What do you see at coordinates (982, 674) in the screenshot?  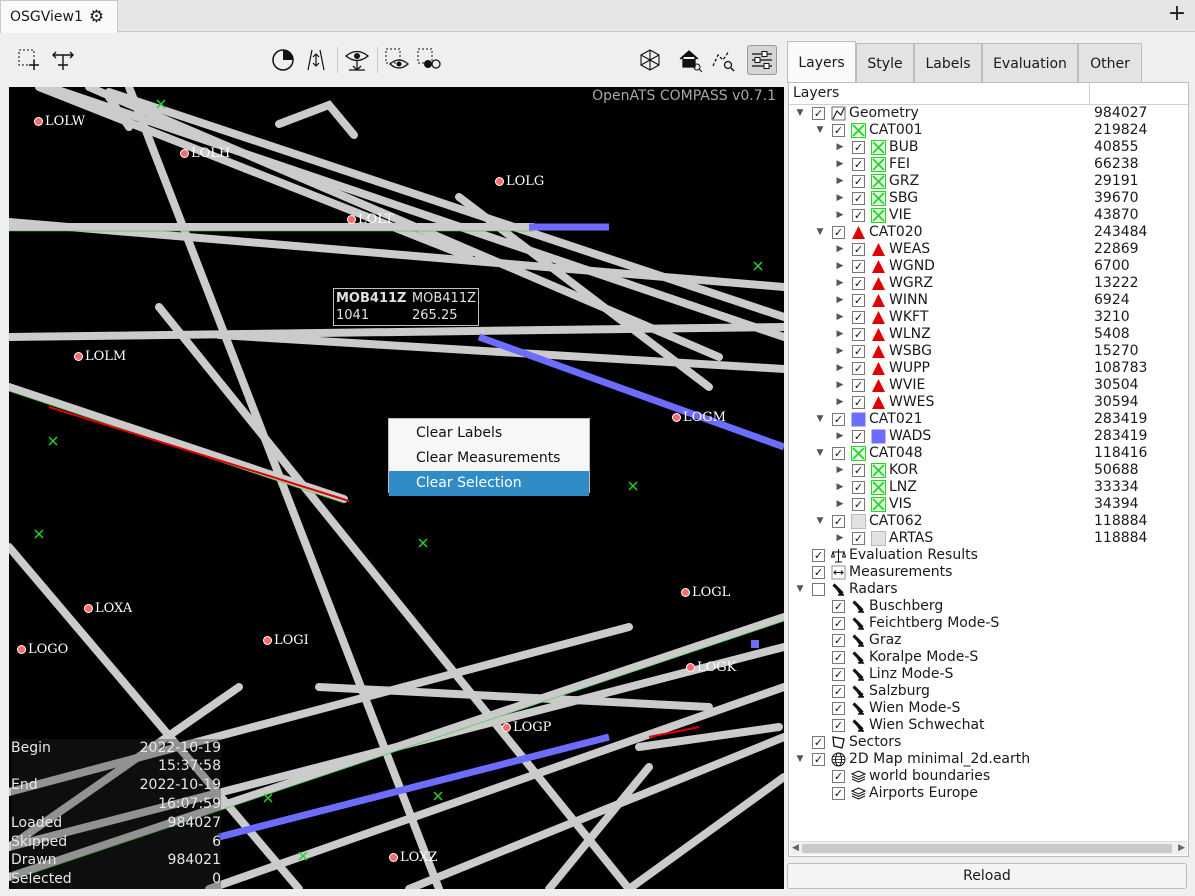 I see `layer-row: ✓ Linz Mode-S` at bounding box center [982, 674].